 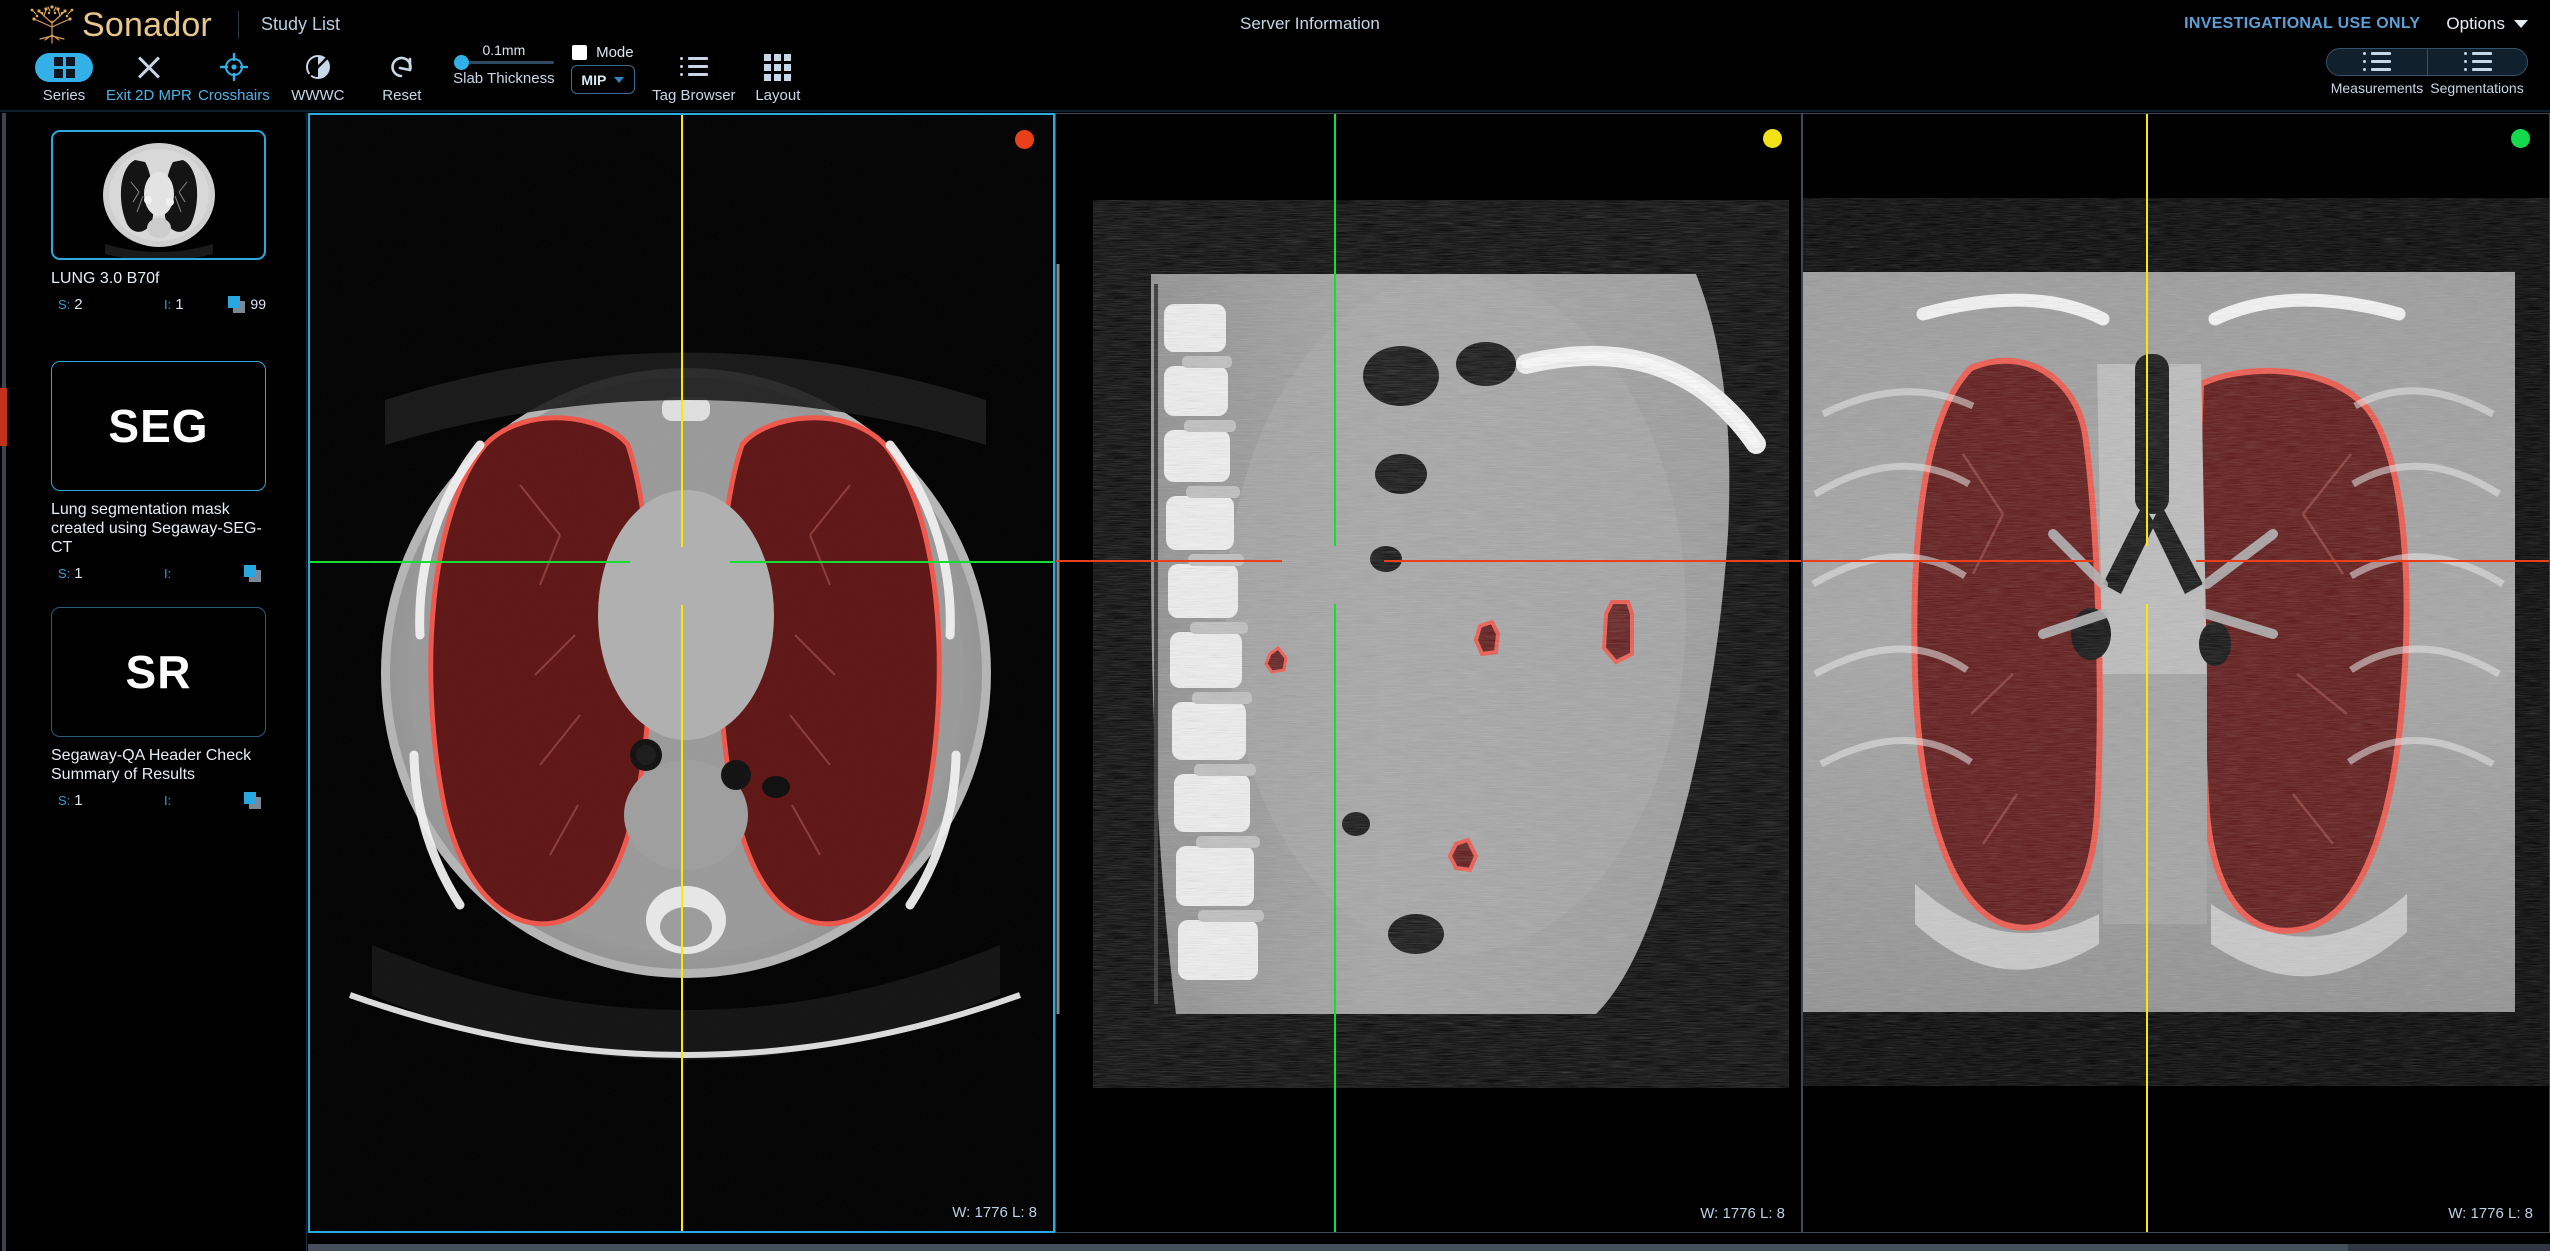 I want to click on header-right: INVESTIGATIONAL USE ONLY Options, so click(x=2356, y=24).